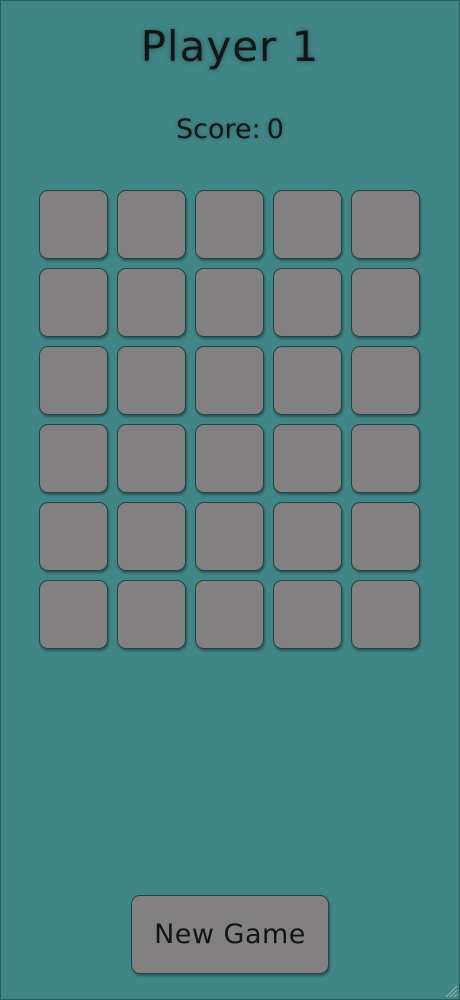 The width and height of the screenshot is (460, 1000). I want to click on score-display: Score: 0, so click(230, 129).